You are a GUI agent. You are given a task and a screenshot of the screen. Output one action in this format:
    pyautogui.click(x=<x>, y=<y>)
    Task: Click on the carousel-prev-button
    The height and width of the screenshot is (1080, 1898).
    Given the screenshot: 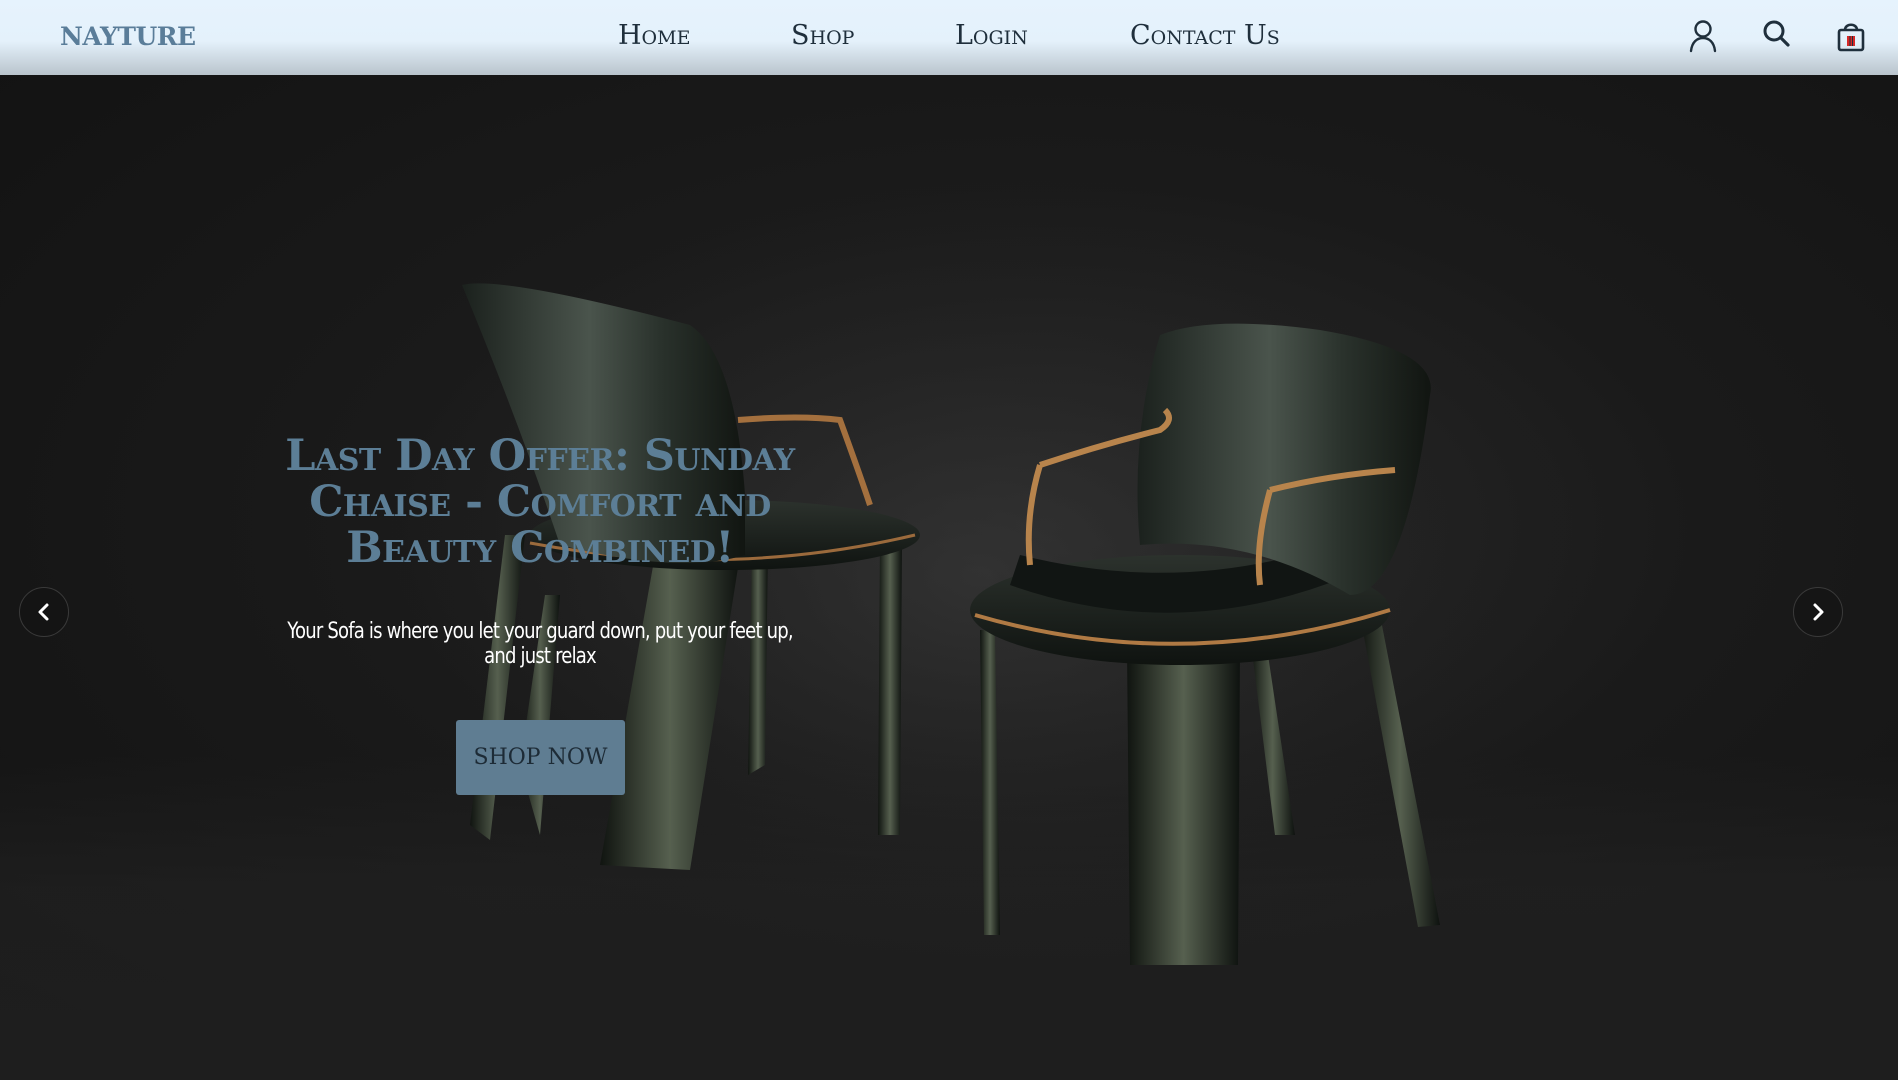 What is the action you would take?
    pyautogui.click(x=44, y=612)
    